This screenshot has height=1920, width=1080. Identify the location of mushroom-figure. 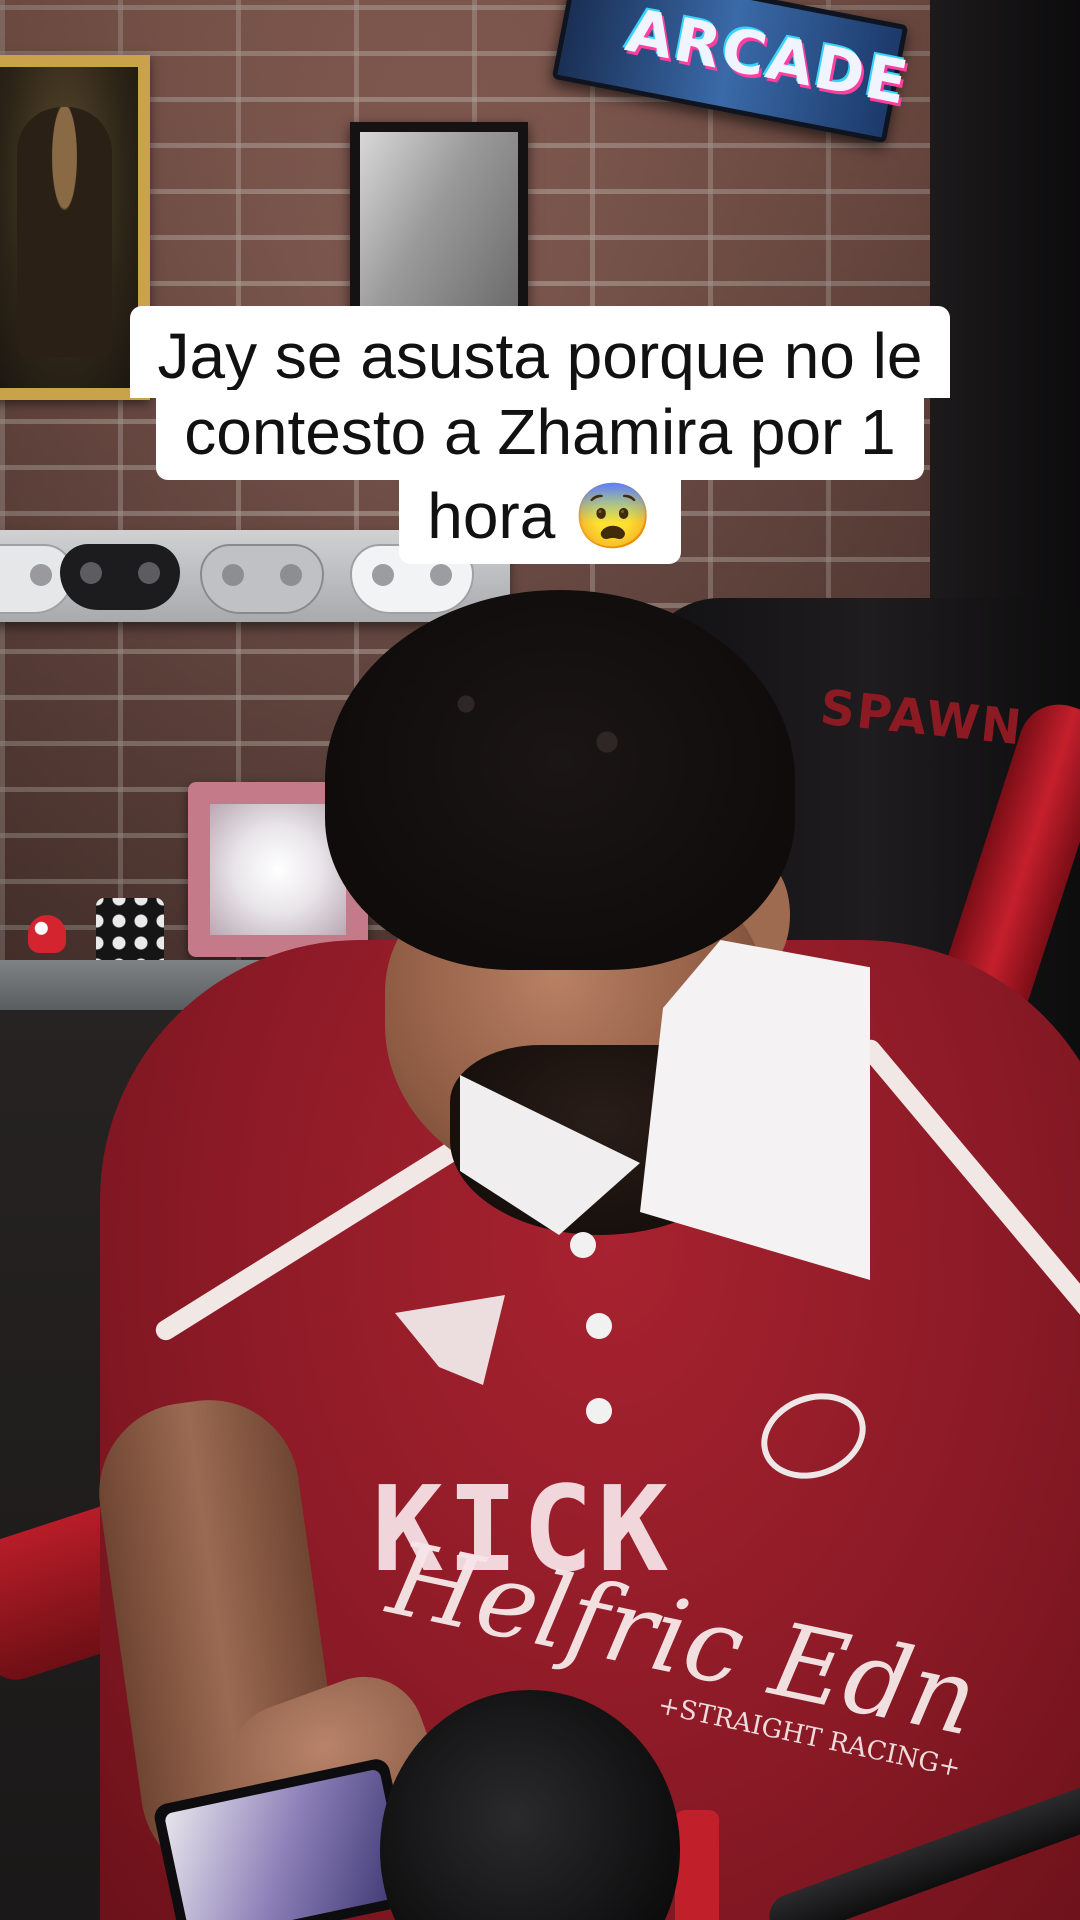
(47, 934).